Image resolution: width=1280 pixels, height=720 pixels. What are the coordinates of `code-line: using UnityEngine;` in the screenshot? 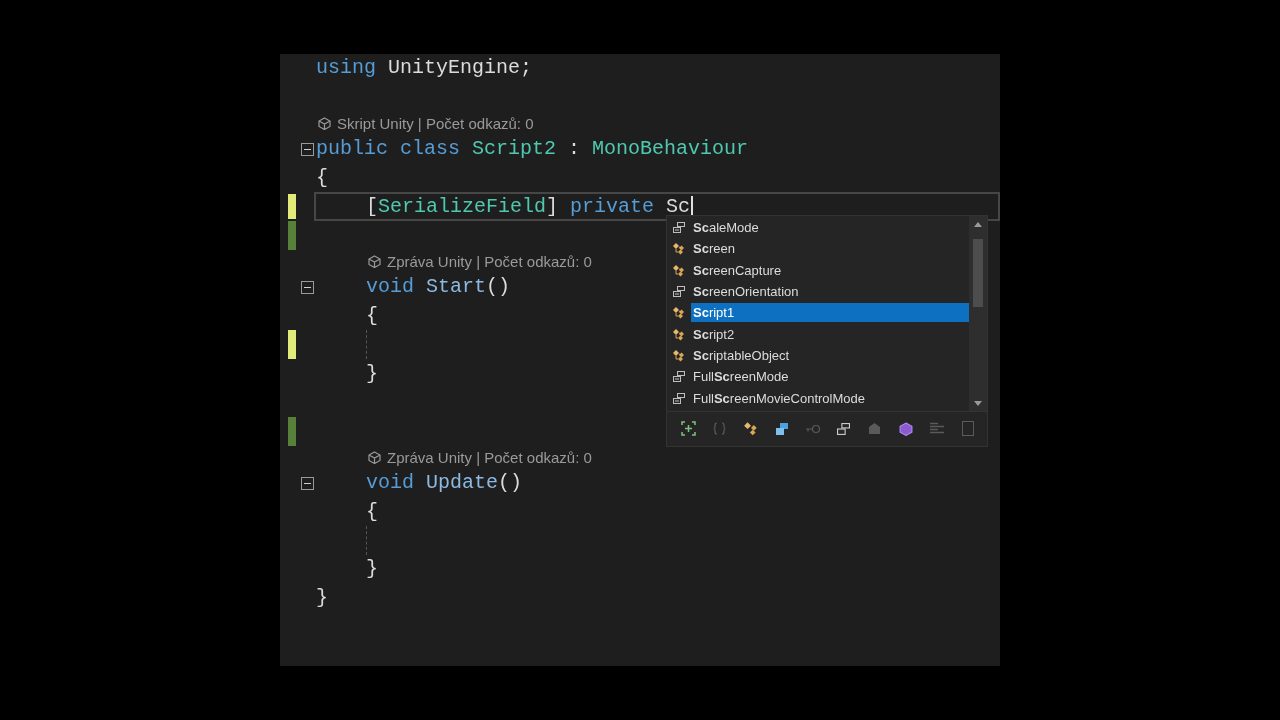 It's located at (424, 68).